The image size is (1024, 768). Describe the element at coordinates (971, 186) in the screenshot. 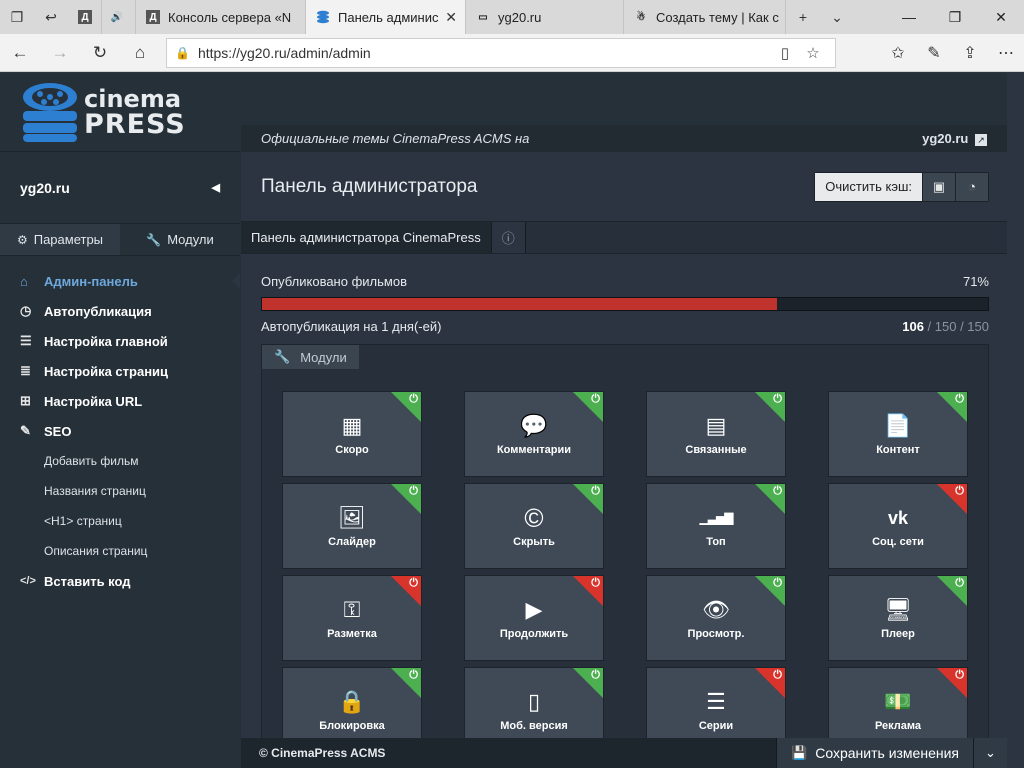

I see `clear-data-cache-button: ◔` at that location.